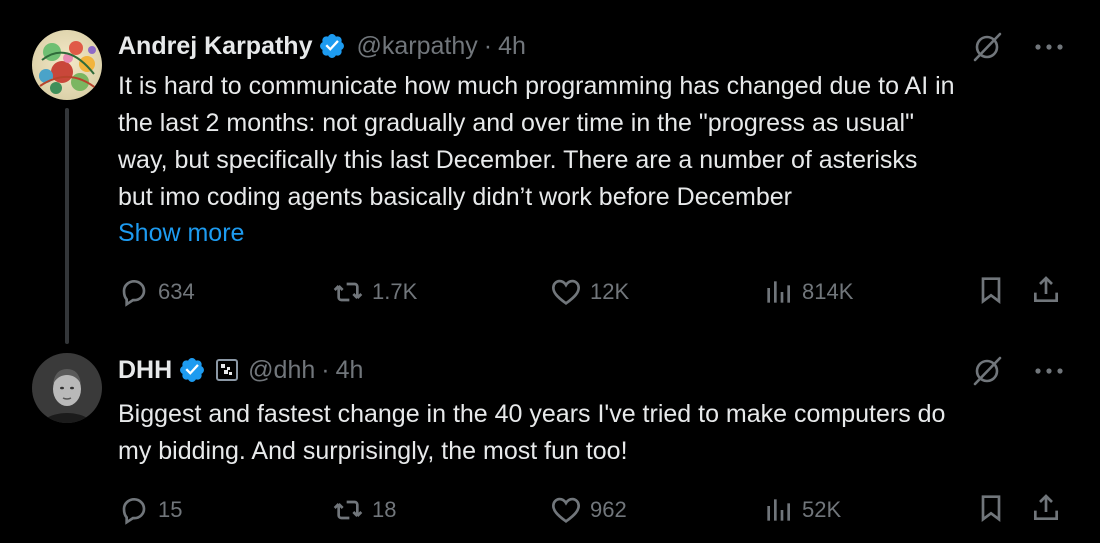 This screenshot has width=1100, height=543. I want to click on reply-button: 634, so click(156, 292).